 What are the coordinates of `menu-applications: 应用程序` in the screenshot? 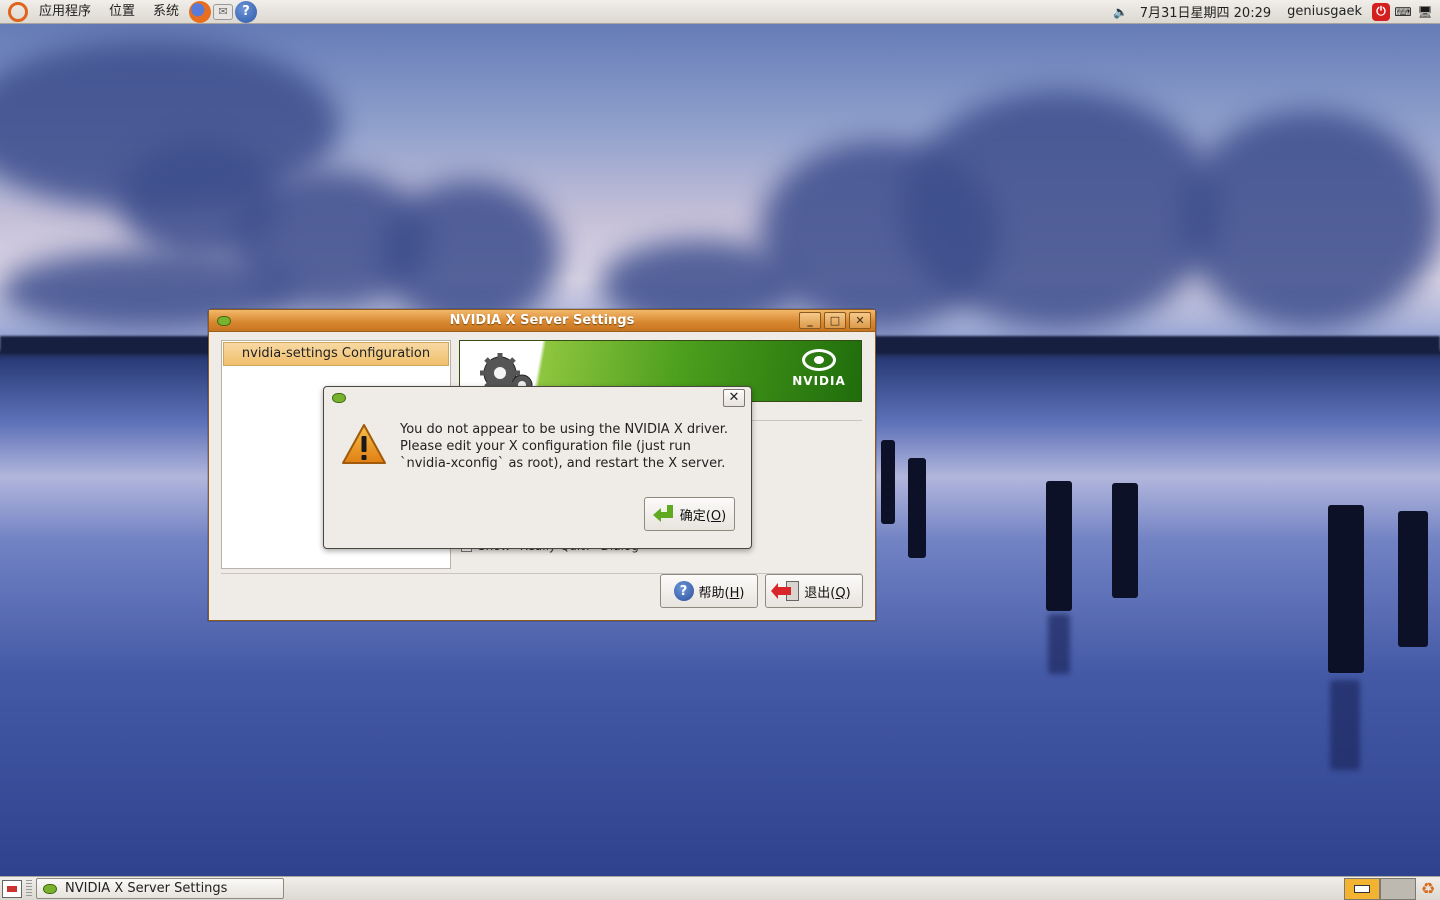 It's located at (65, 12).